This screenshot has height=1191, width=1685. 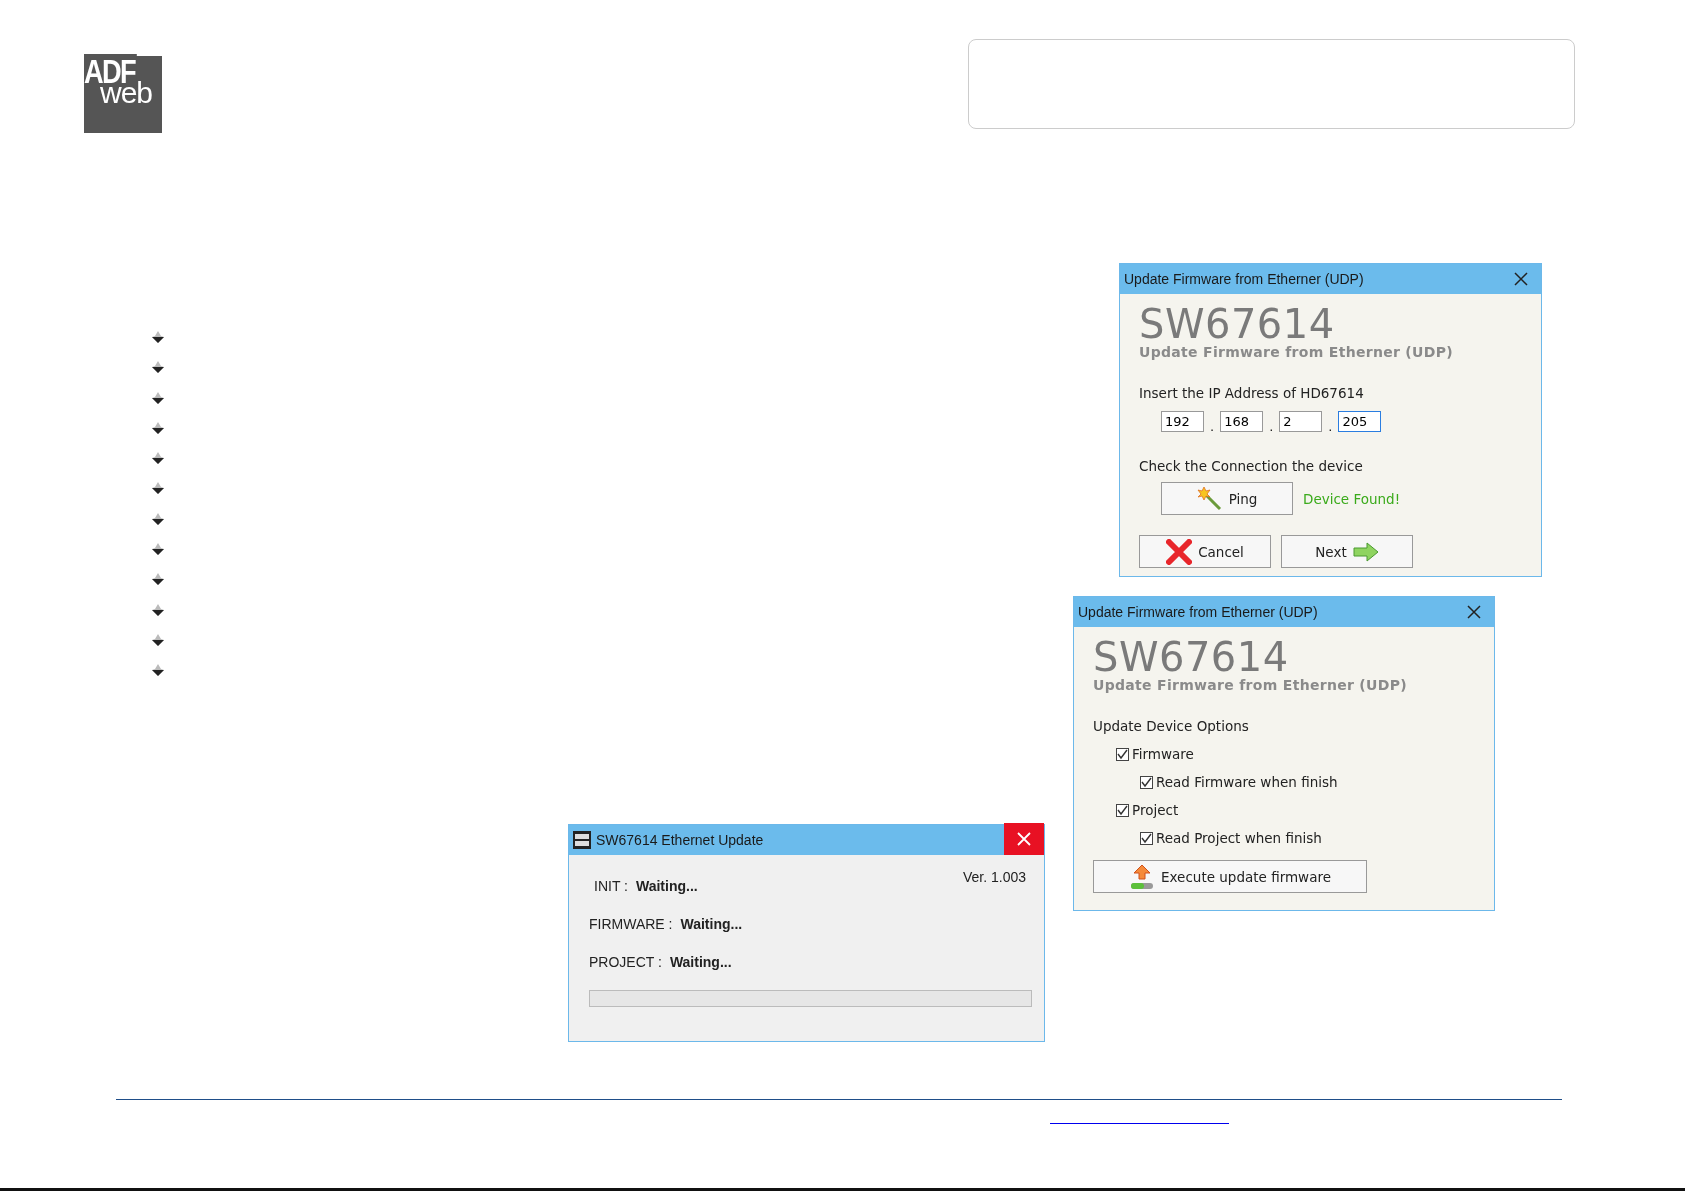 What do you see at coordinates (1307, 838) in the screenshot?
I see `checkbox-option: Read Project when finish` at bounding box center [1307, 838].